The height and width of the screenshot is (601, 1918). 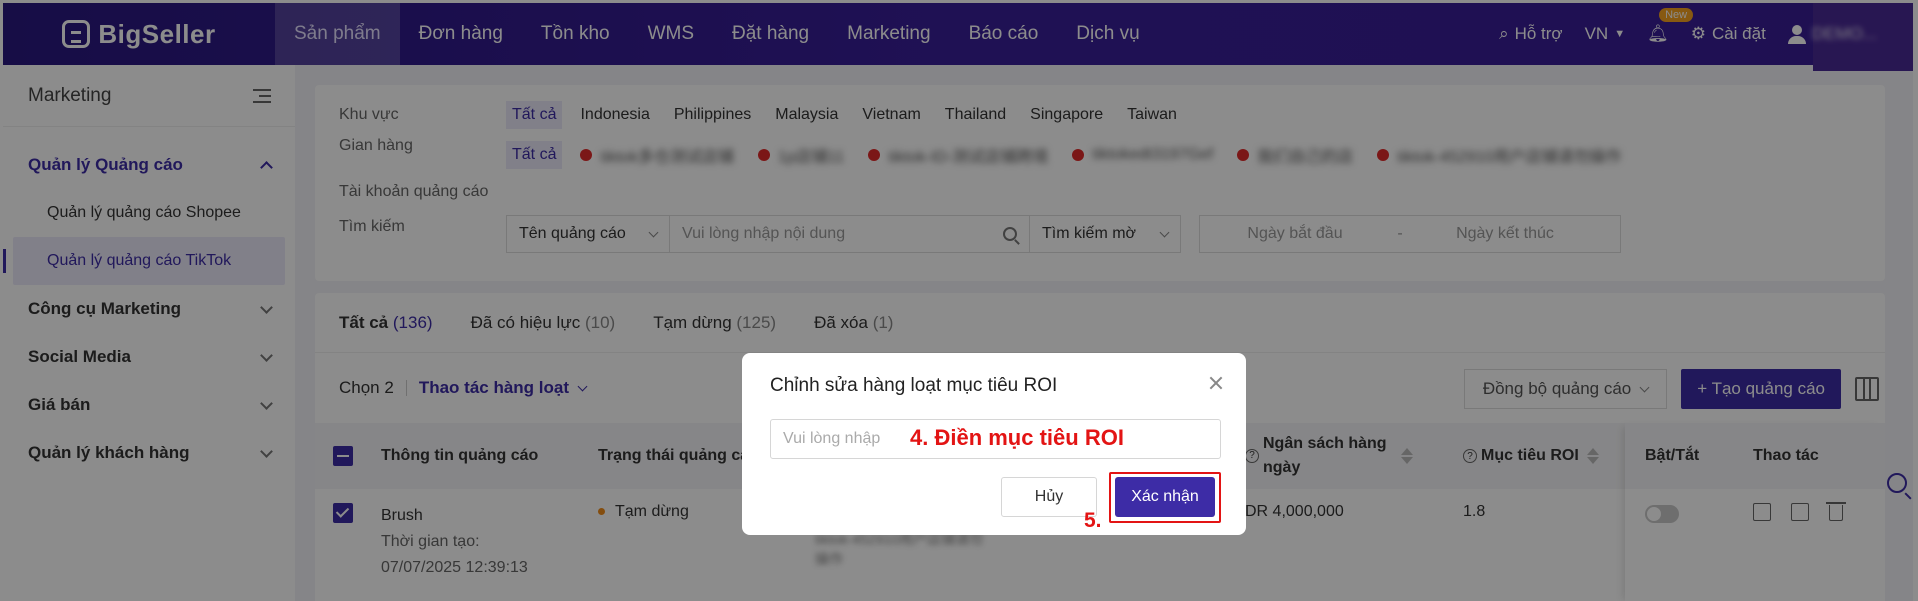 I want to click on confirm-button: Xác nhận, so click(x=1165, y=497).